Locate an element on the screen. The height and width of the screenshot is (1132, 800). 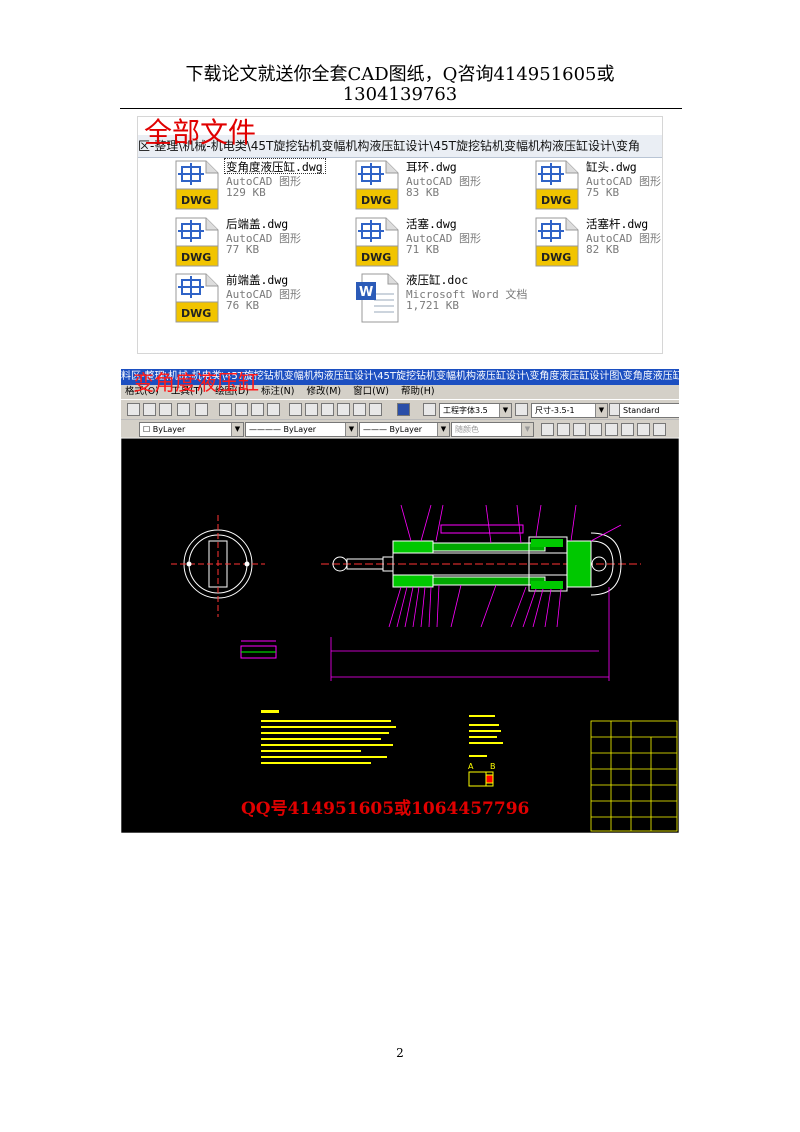
markup-icon is located at coordinates (359, 409).